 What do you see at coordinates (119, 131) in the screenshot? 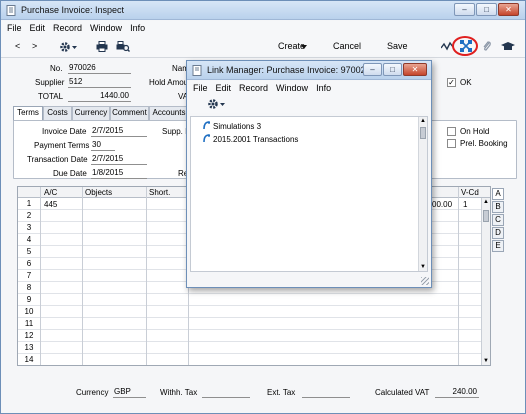
I see `invoice-date-field: 2/7/2015` at bounding box center [119, 131].